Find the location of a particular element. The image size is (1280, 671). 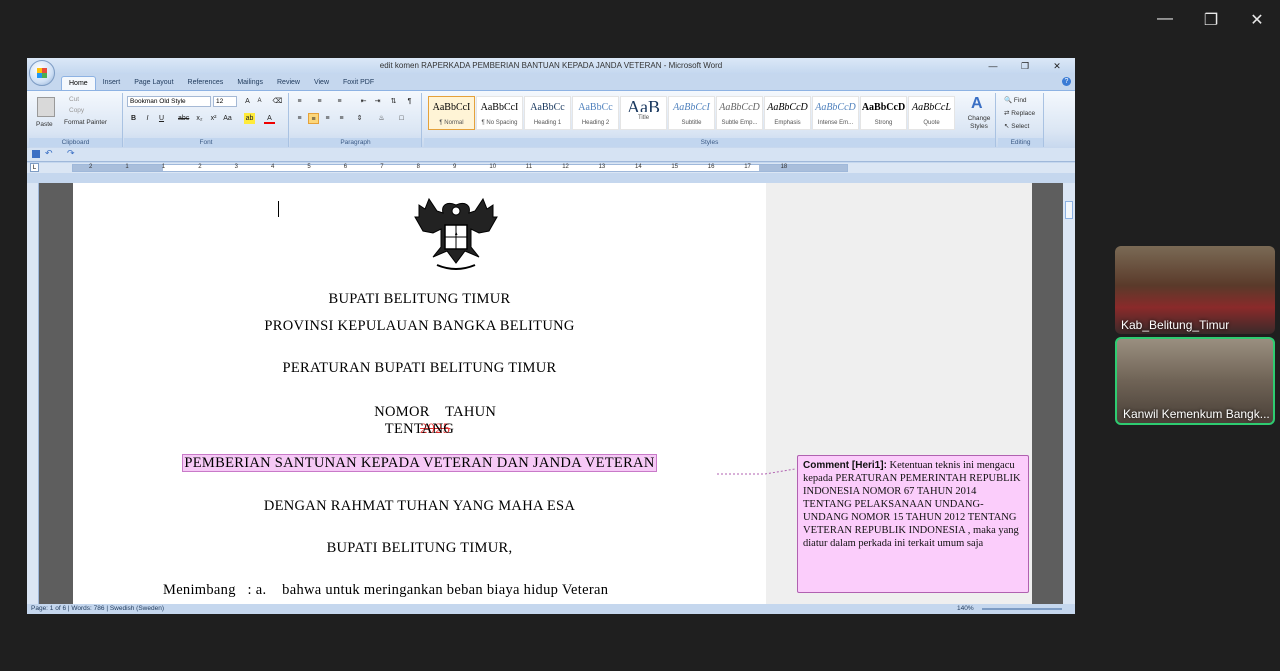

bullets-icon: ≡ is located at coordinates (299, 101).